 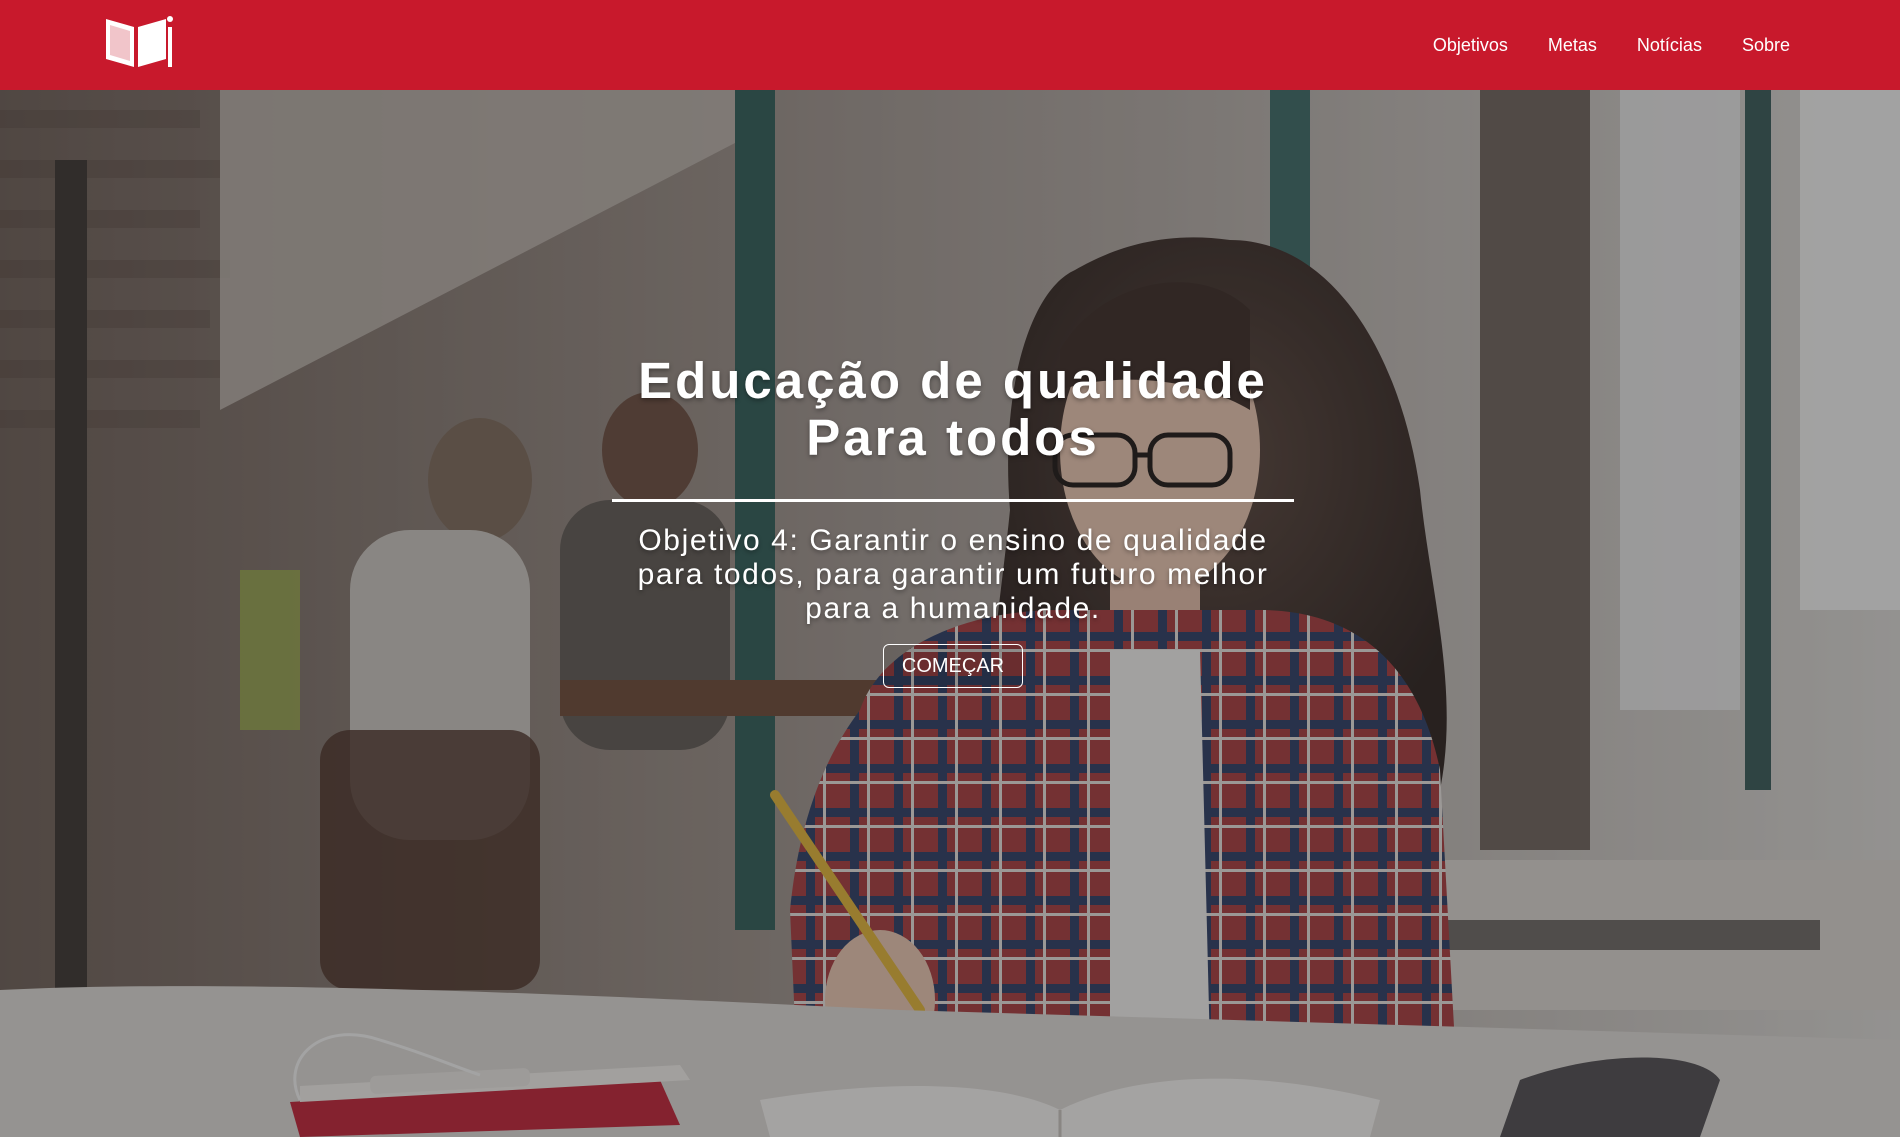 What do you see at coordinates (950, 45) in the screenshot?
I see `top-navbar: Objetivos Metas Notícias Sobre` at bounding box center [950, 45].